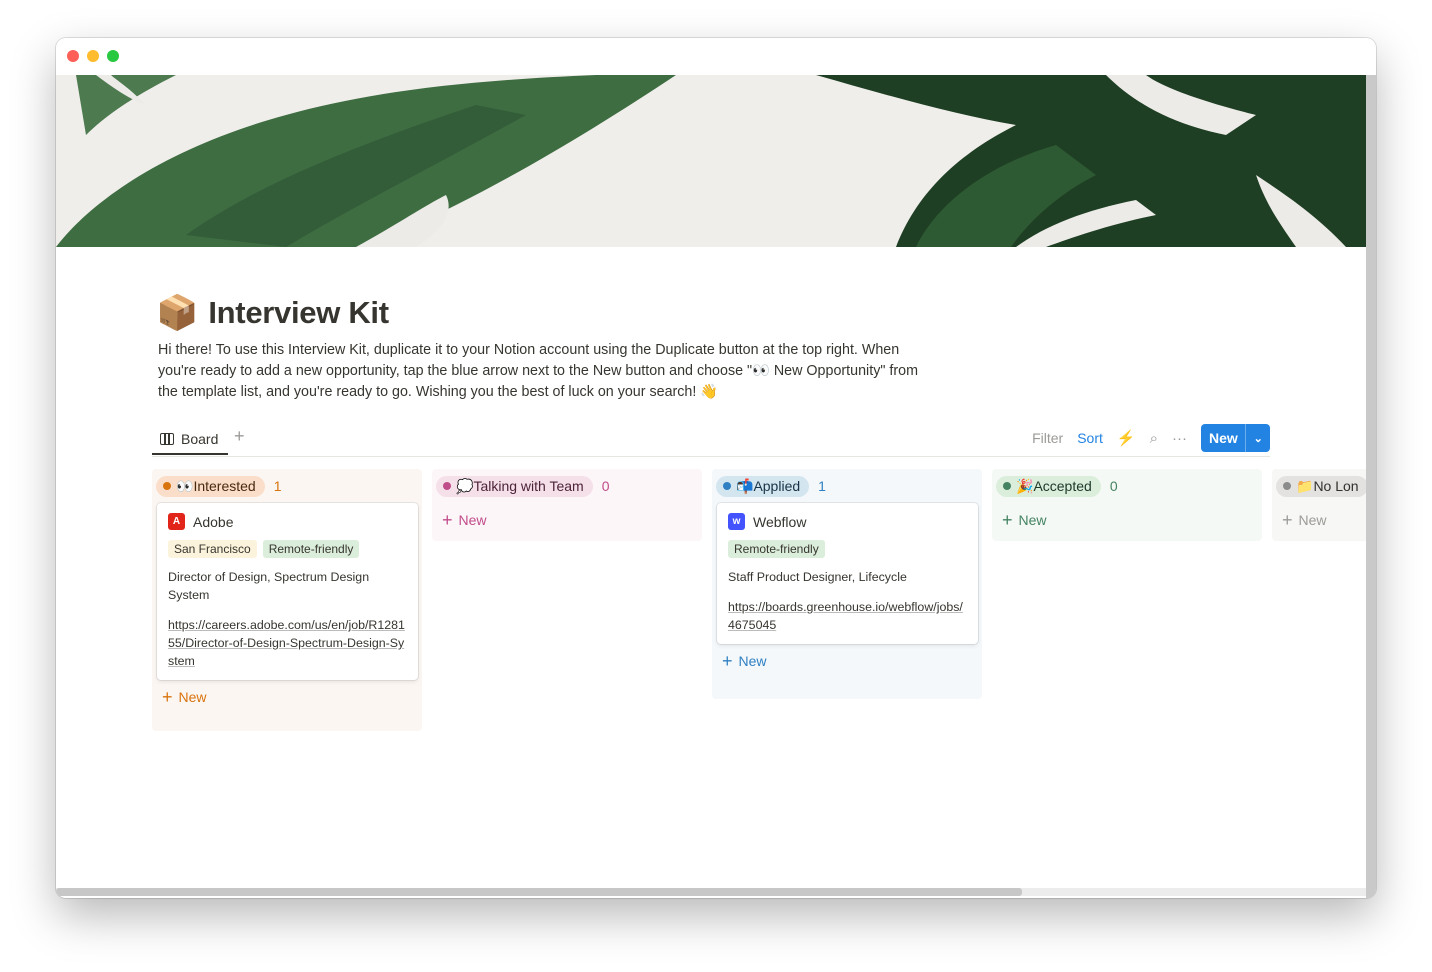  Describe the element at coordinates (288, 521) in the screenshot. I see `card-title: A Adobe` at that location.